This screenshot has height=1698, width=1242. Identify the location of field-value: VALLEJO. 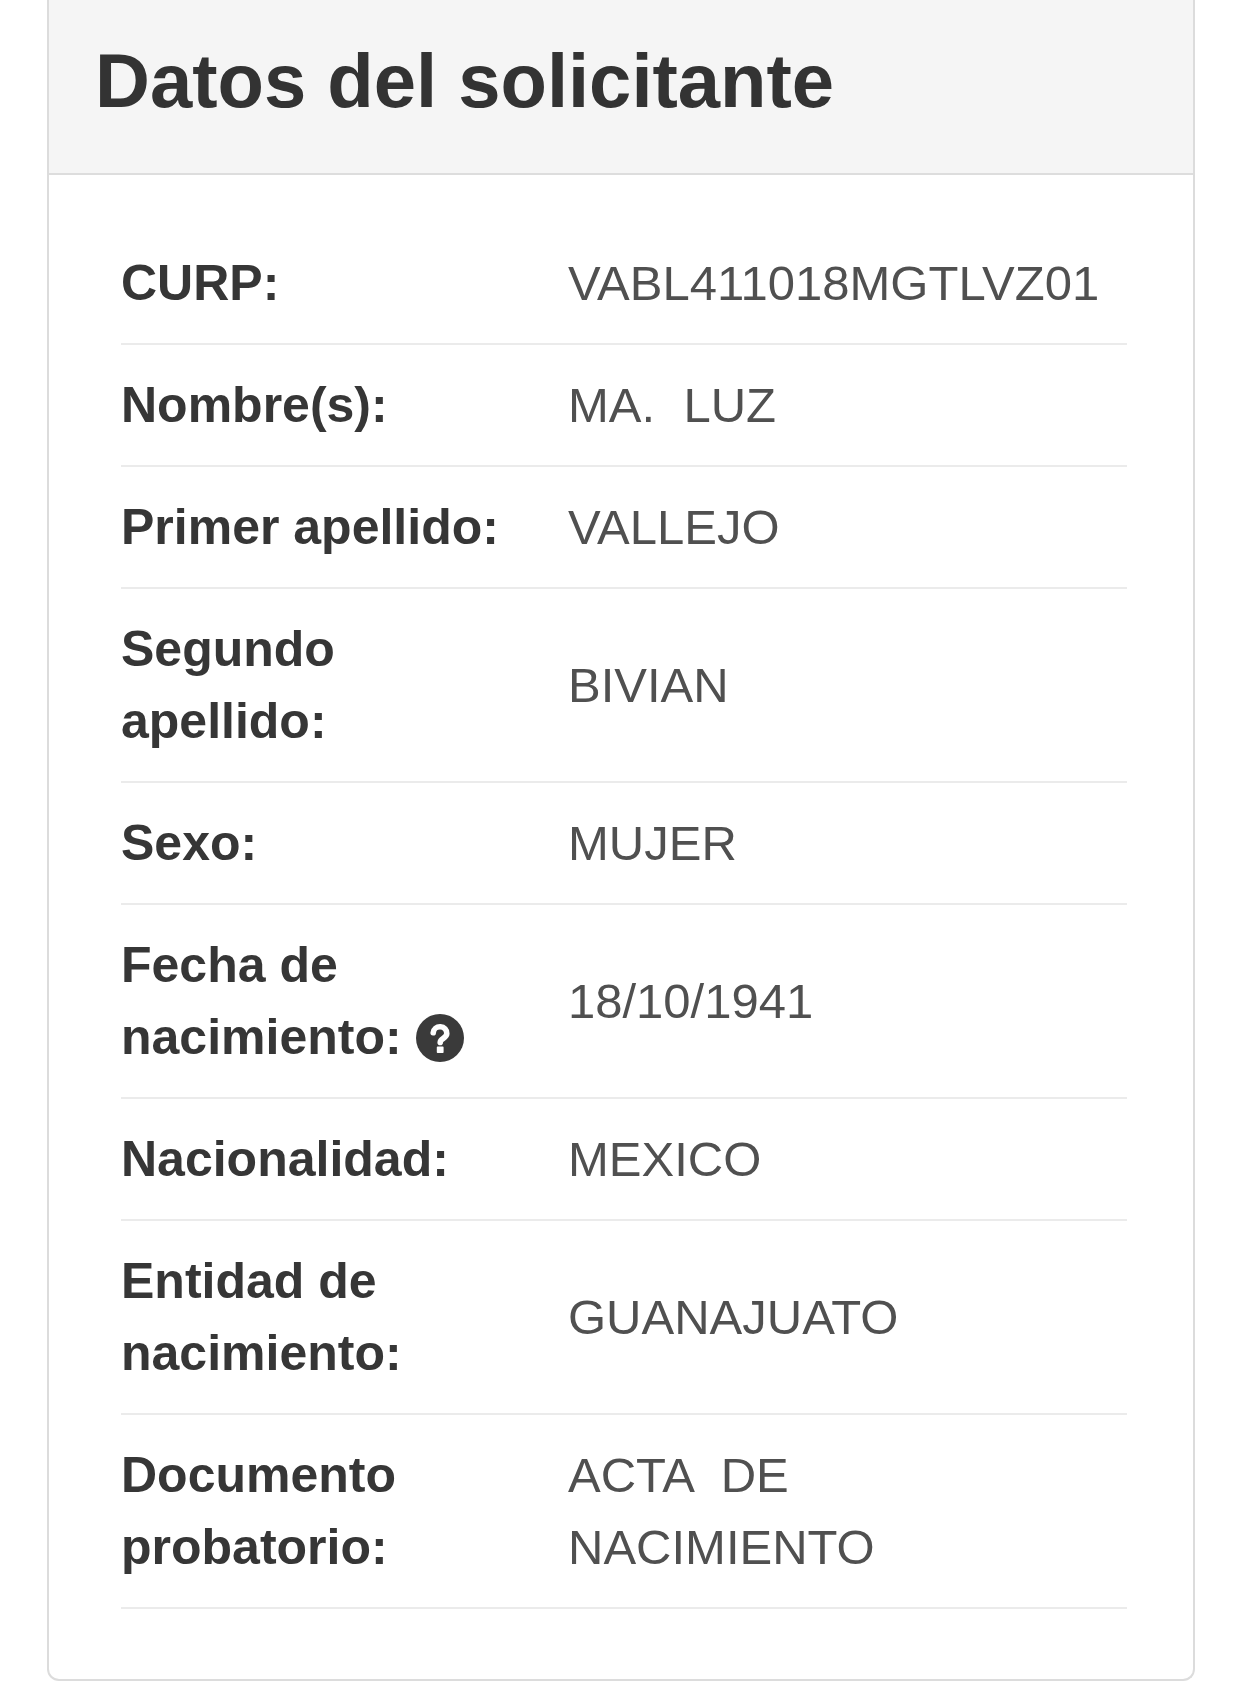
(674, 527).